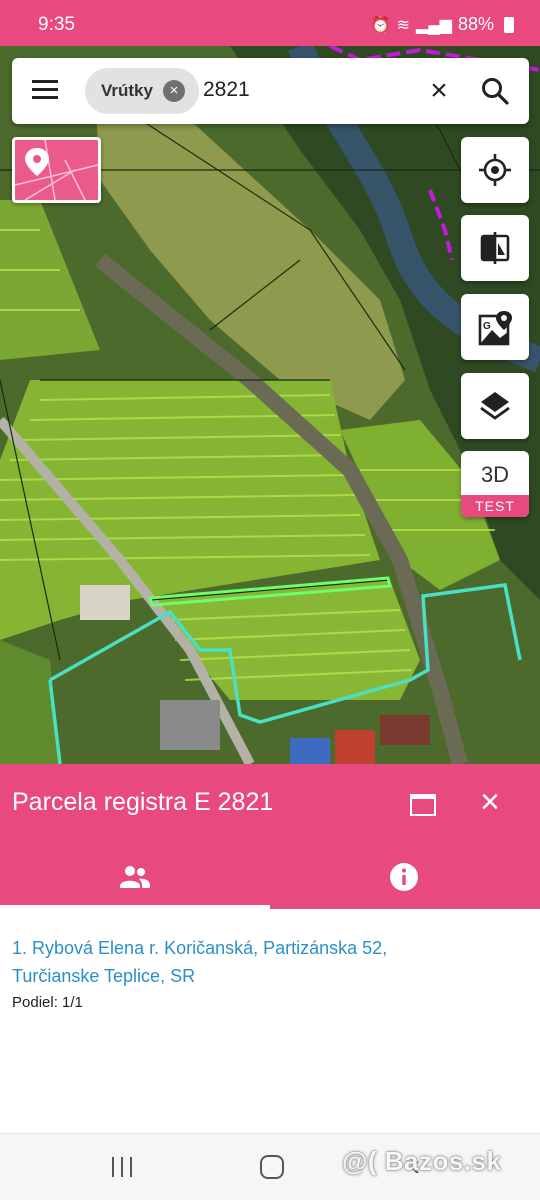  I want to click on search-icon, so click(495, 91).